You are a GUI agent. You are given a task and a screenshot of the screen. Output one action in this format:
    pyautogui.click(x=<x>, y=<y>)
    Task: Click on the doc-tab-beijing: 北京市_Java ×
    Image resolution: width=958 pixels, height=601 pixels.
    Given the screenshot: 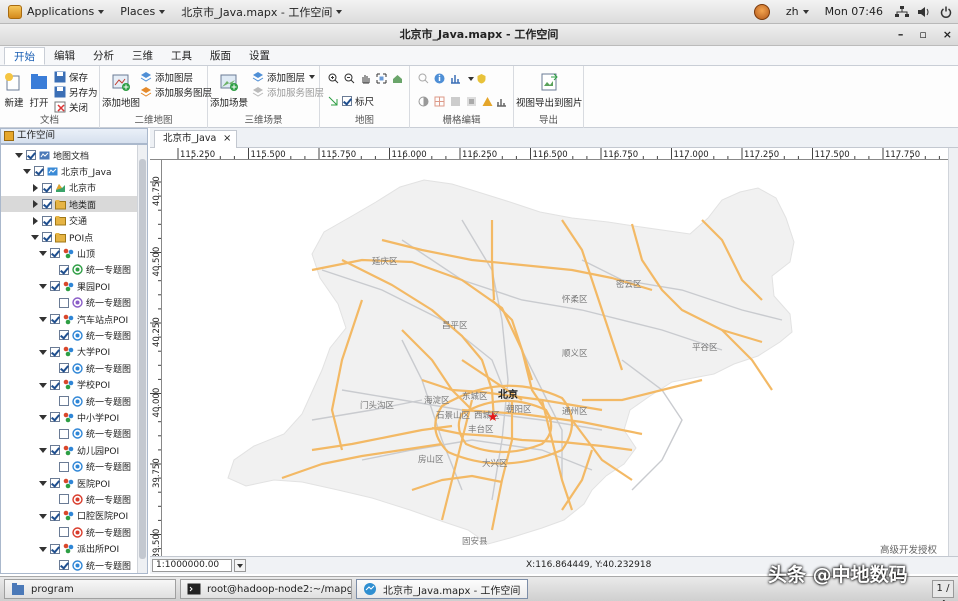 What is the action you would take?
    pyautogui.click(x=196, y=139)
    